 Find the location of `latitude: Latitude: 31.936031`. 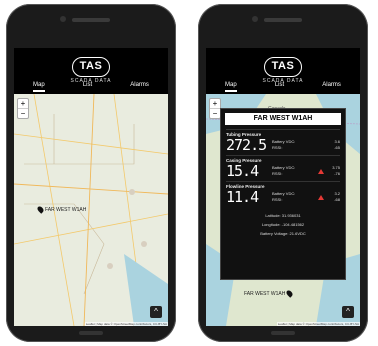

latitude: Latitude: 31.936031 is located at coordinates (283, 215).